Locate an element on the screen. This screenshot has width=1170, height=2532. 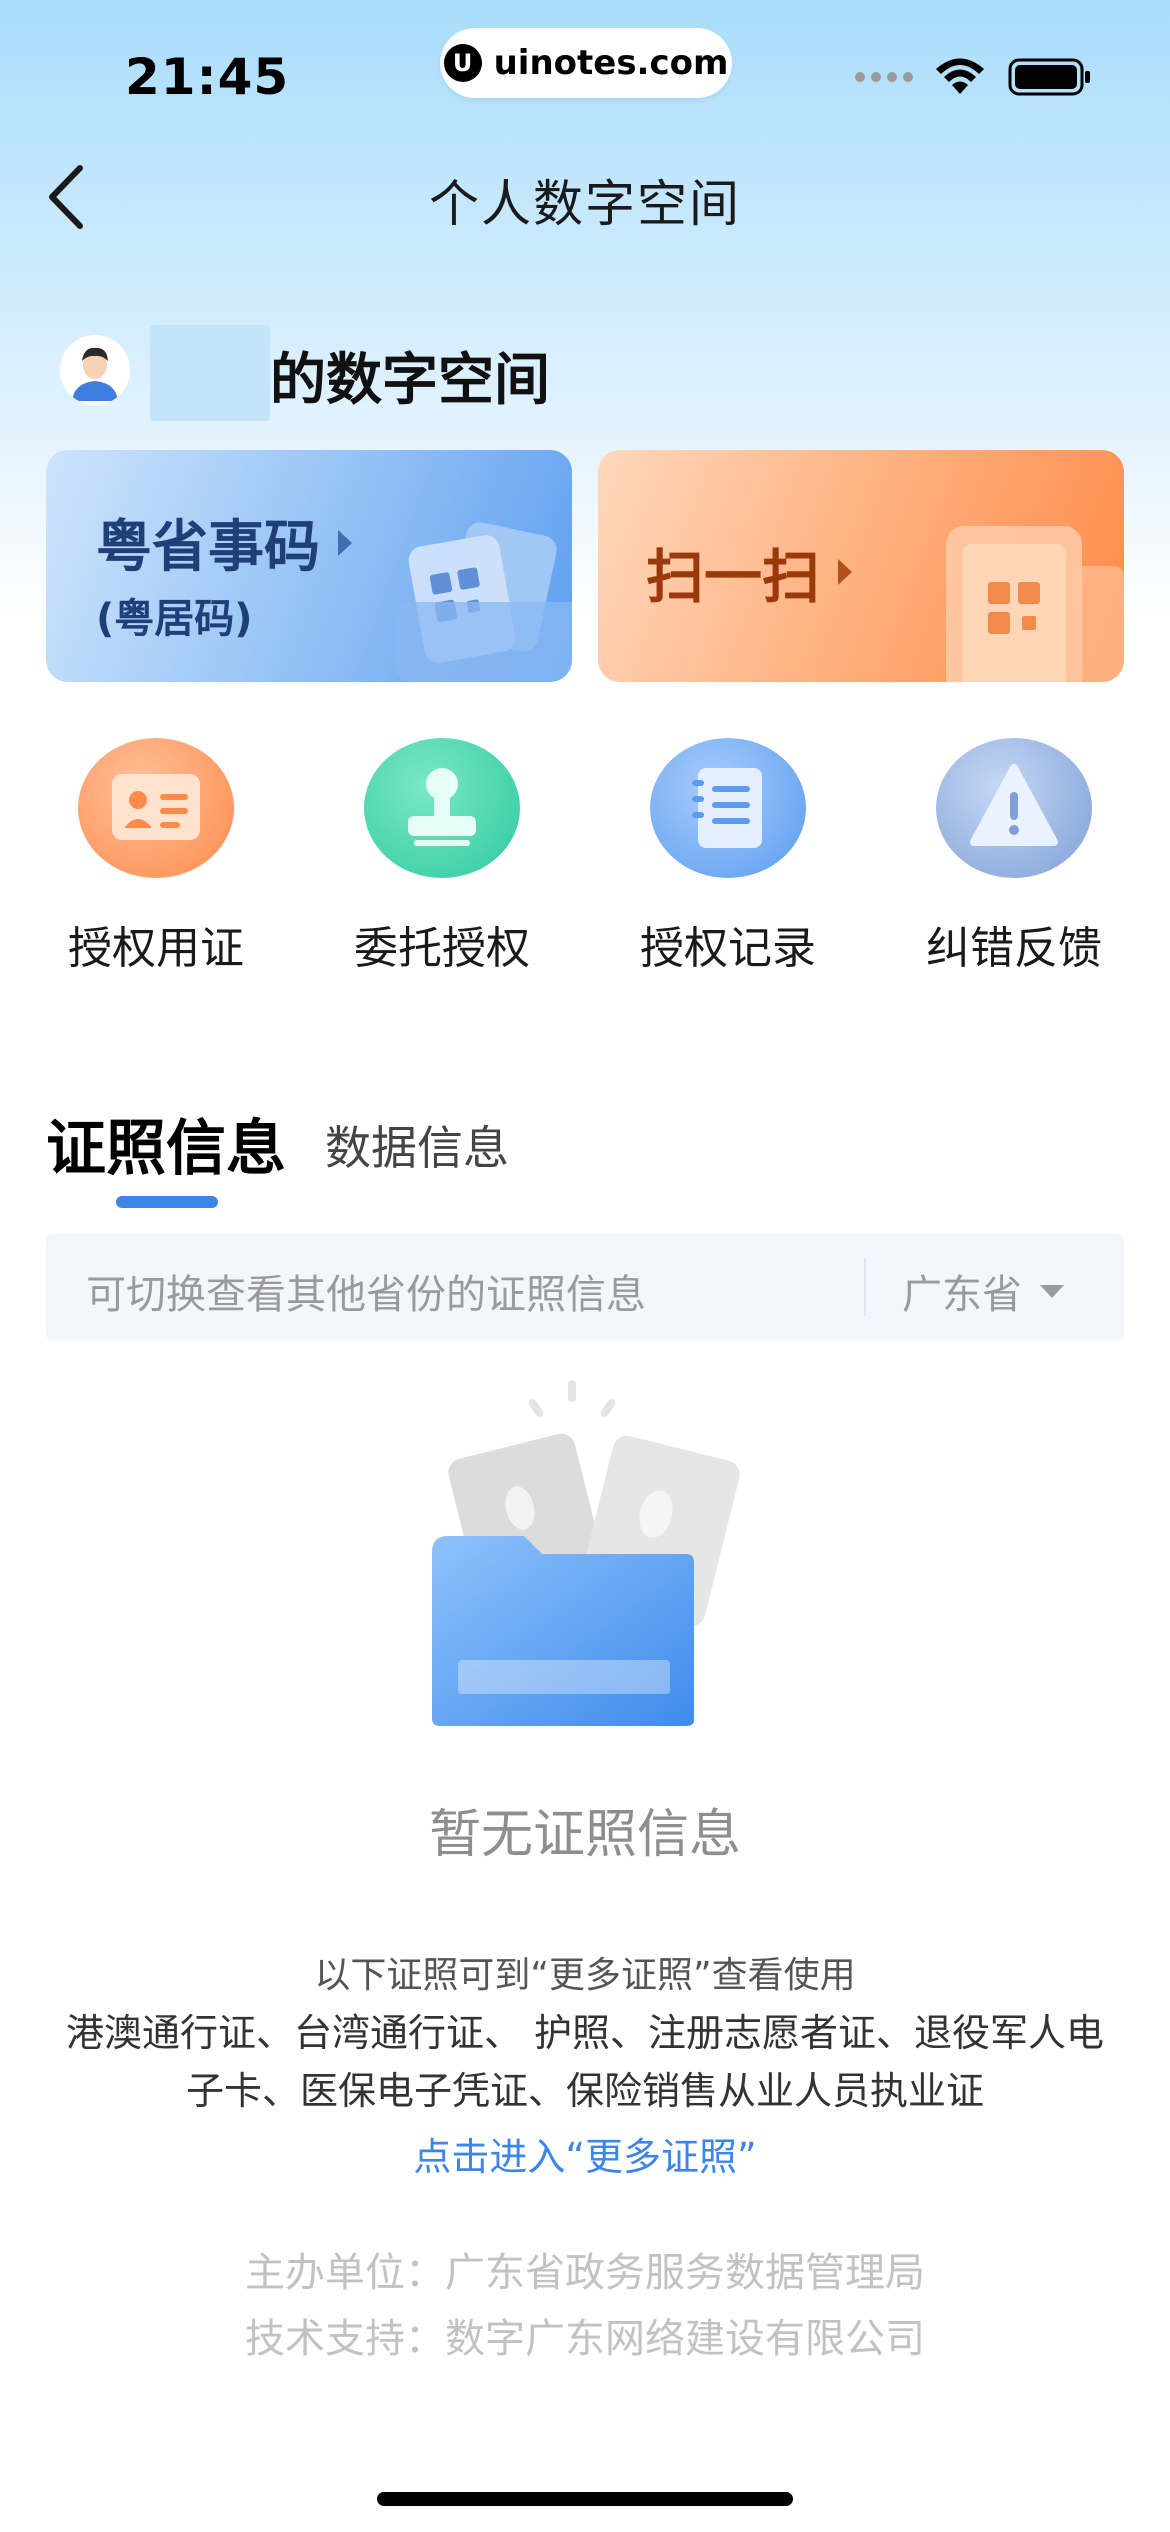
action-error-feedback: 纠错反馈 is located at coordinates (1014, 857).